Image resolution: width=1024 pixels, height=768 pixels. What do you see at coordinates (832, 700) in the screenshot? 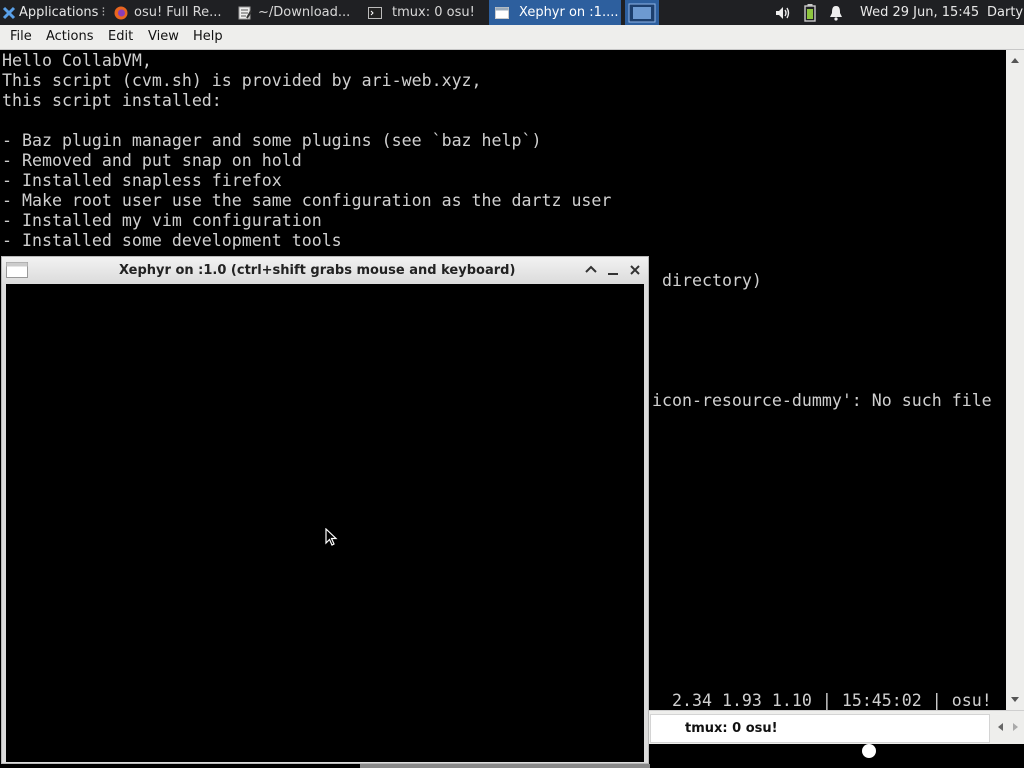
I see `tmux-status-line: 2.34 1.93 1.10 | 15:45:02 | osu!` at bounding box center [832, 700].